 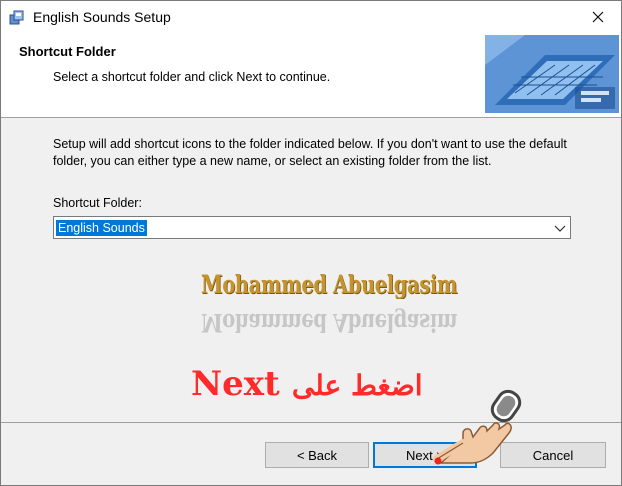 I want to click on instruction-arabic-text: اضغط على, so click(x=357, y=385).